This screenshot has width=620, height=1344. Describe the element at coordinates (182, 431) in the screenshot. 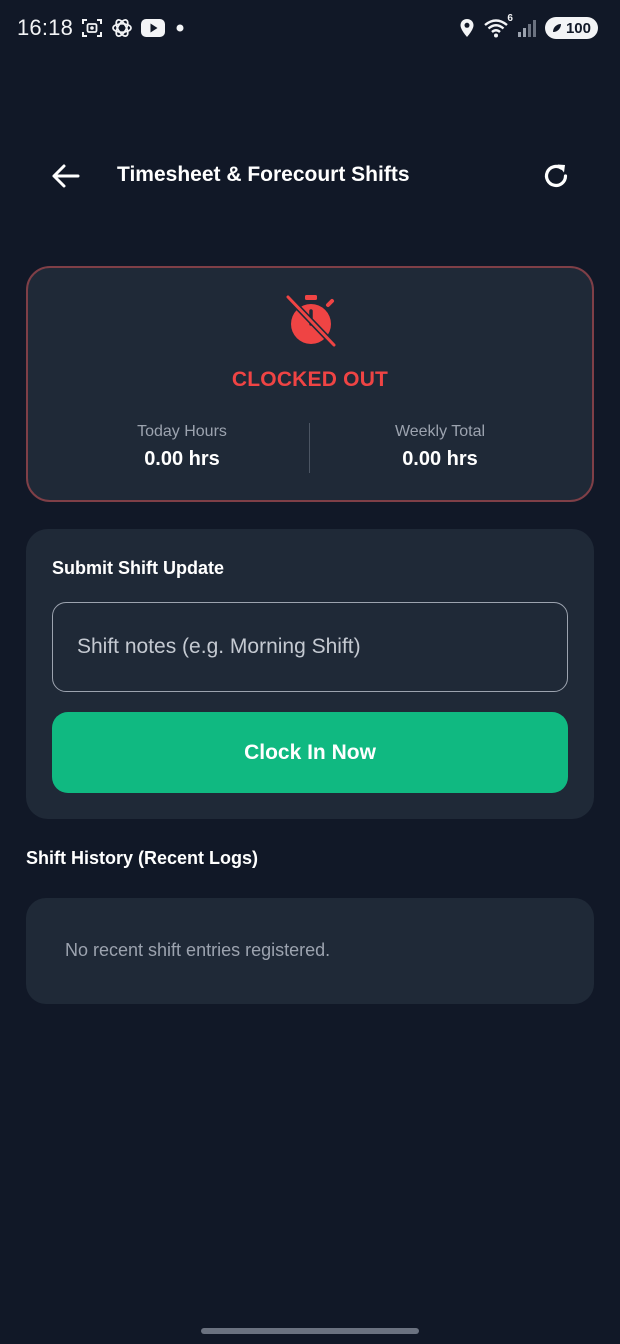

I see `today-hours-label: Today Hours` at that location.